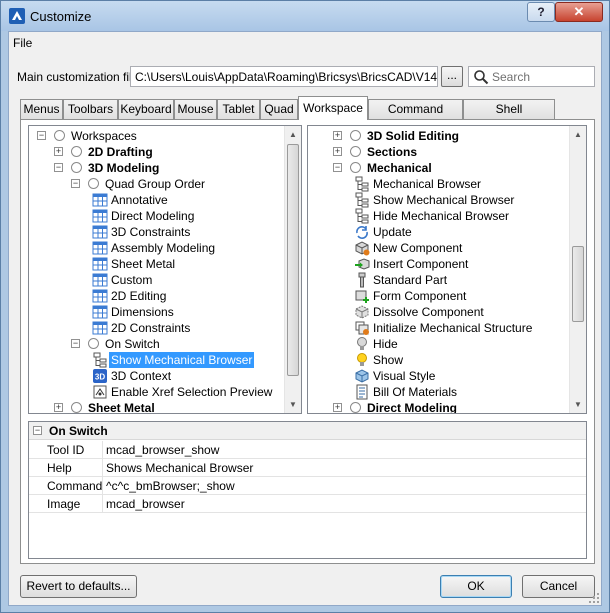 Image resolution: width=610 pixels, height=613 pixels. I want to click on command-tree-item: Form Component, so click(438, 296).